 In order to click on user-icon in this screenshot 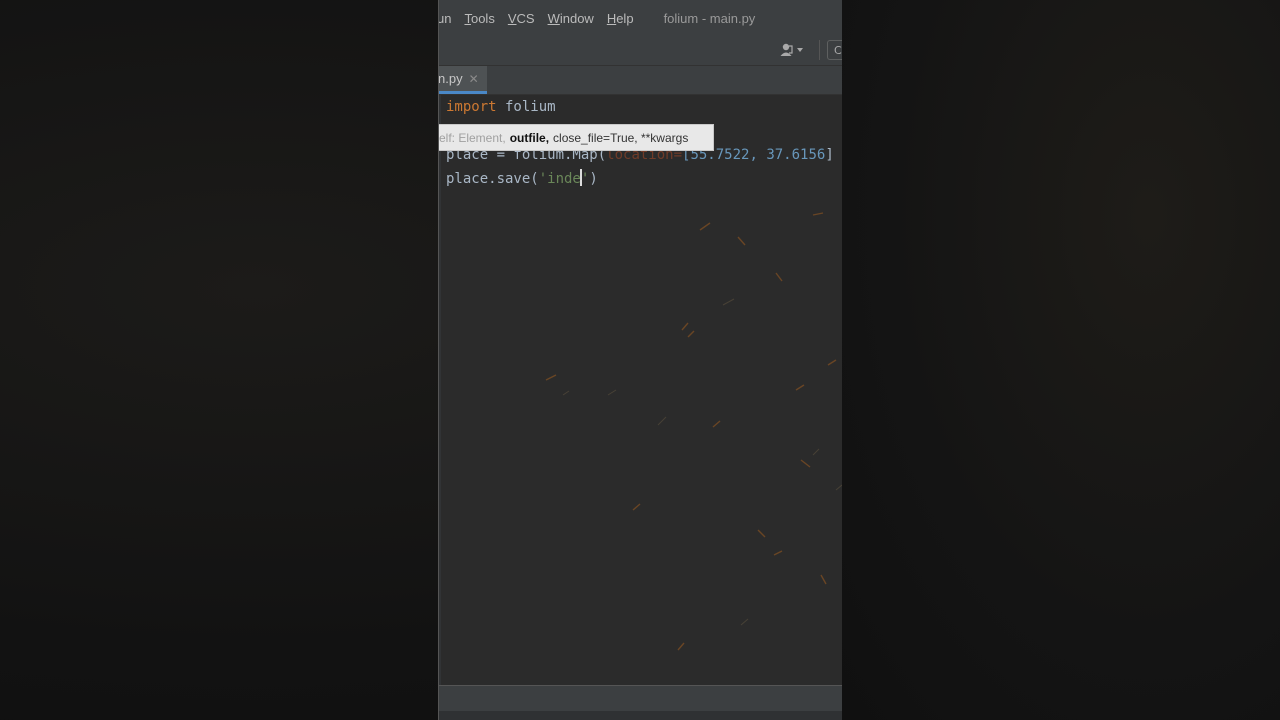, I will do `click(794, 50)`.